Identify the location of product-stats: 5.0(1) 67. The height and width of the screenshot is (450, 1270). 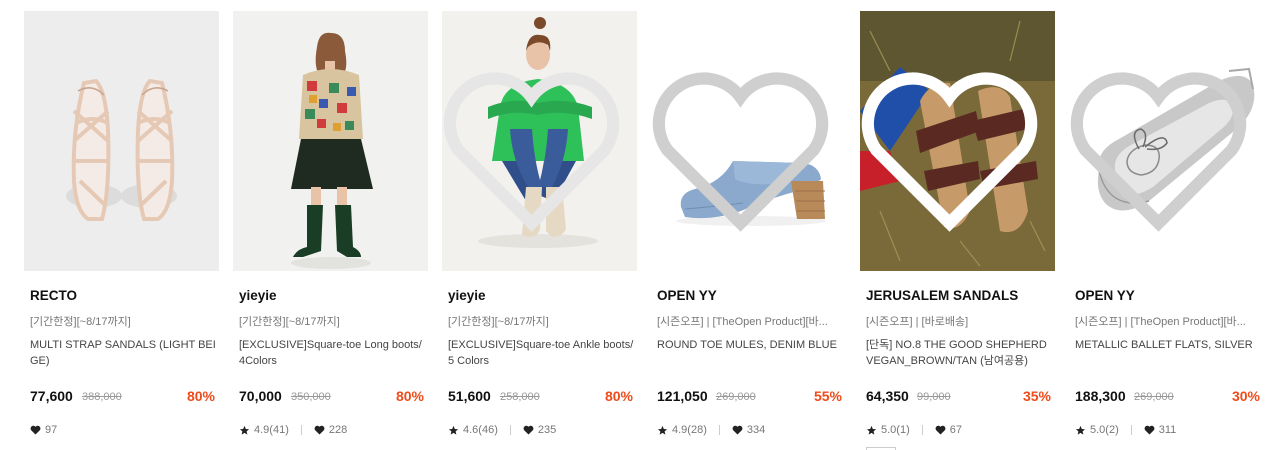
(914, 430).